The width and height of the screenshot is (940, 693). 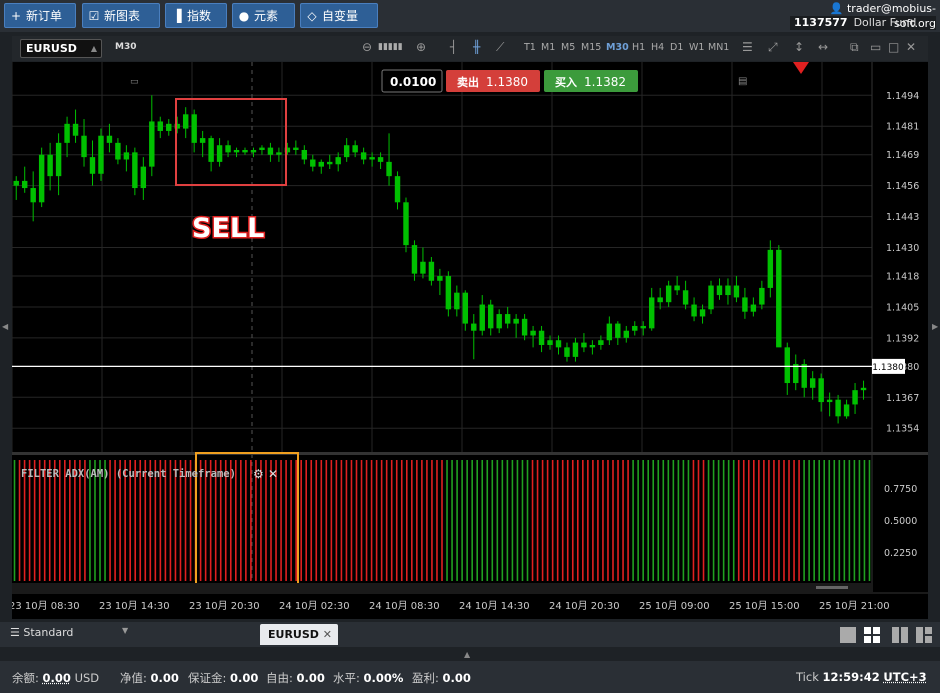 What do you see at coordinates (902, 277) in the screenshot?
I see `price-tick-label: 1.1418` at bounding box center [902, 277].